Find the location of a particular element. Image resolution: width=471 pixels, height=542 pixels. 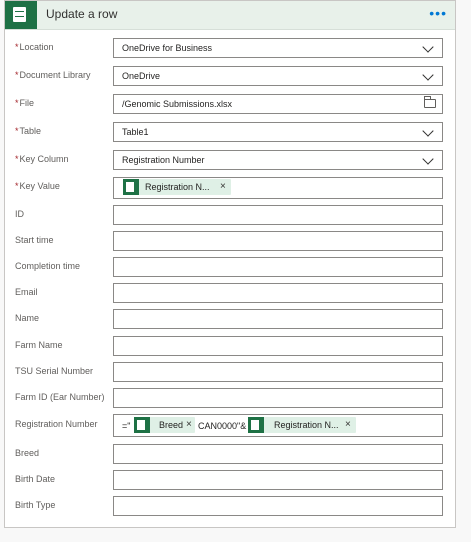

email-row: Email is located at coordinates (230, 294).